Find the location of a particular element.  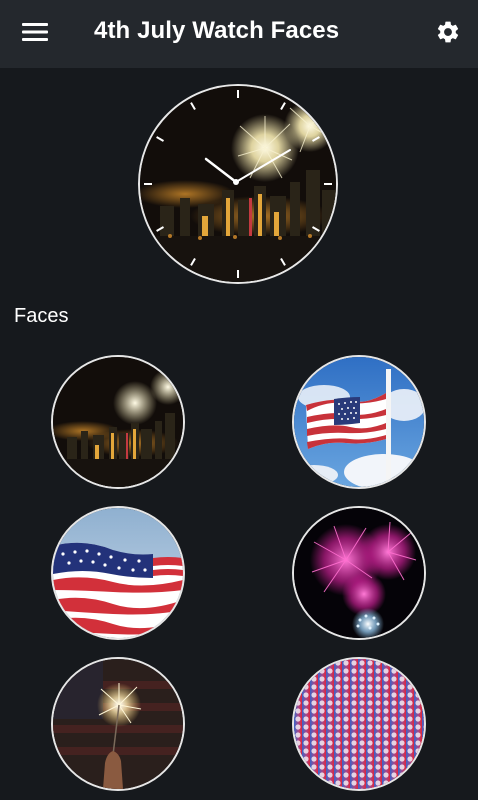

app-bar: 4th July Watch Faces is located at coordinates (239, 34).